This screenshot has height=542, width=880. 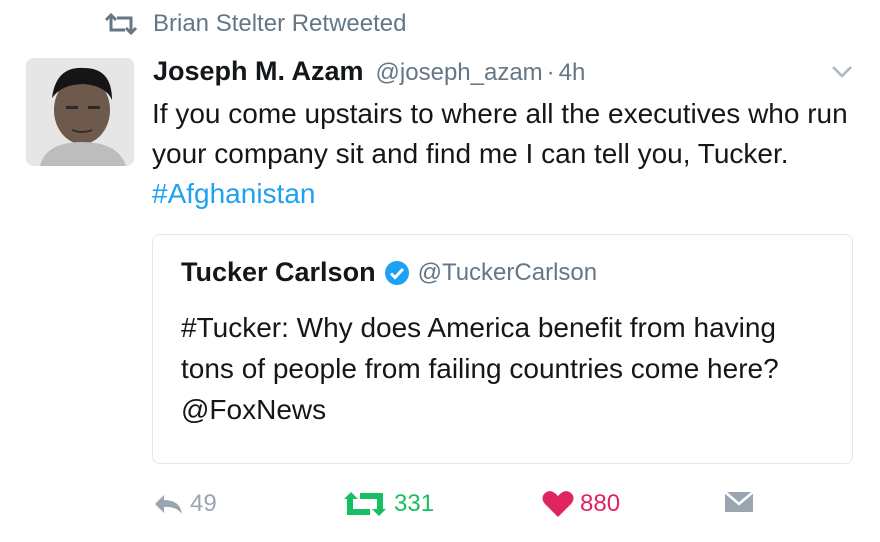 What do you see at coordinates (414, 503) in the screenshot?
I see `retweet-count: 331` at bounding box center [414, 503].